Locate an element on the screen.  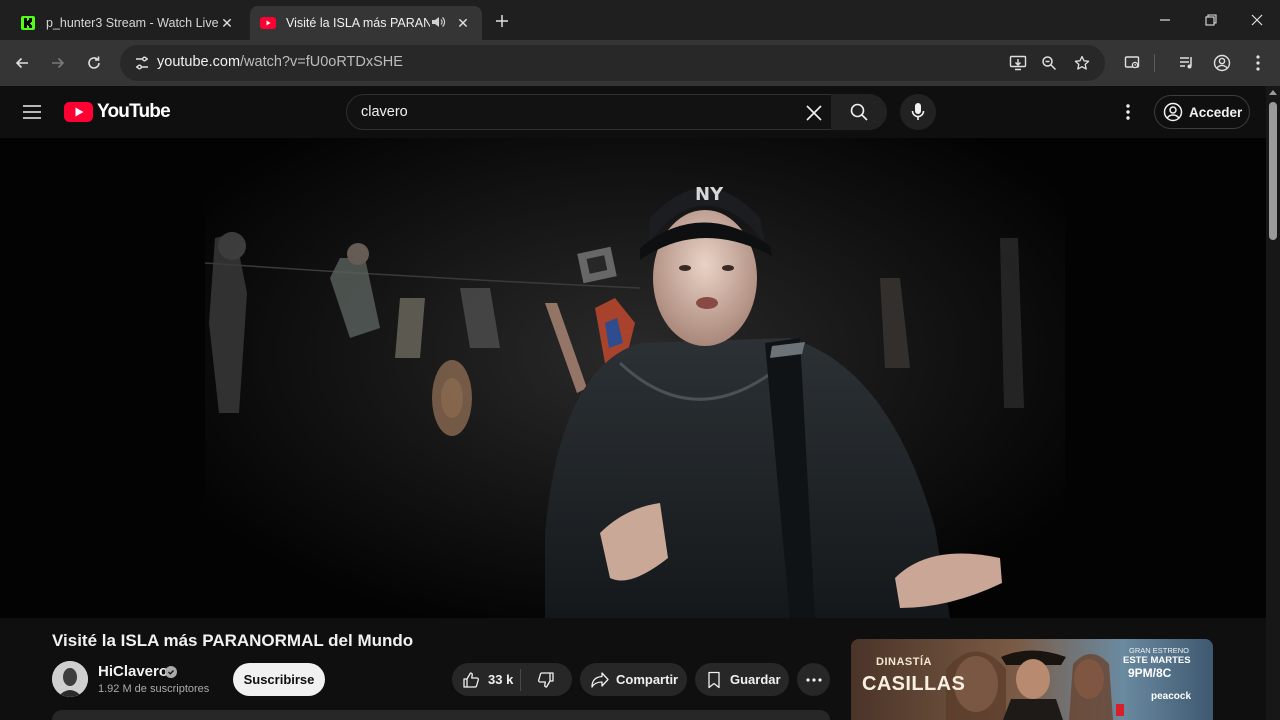
youtube-logo: YouTube is located at coordinates (117, 111).